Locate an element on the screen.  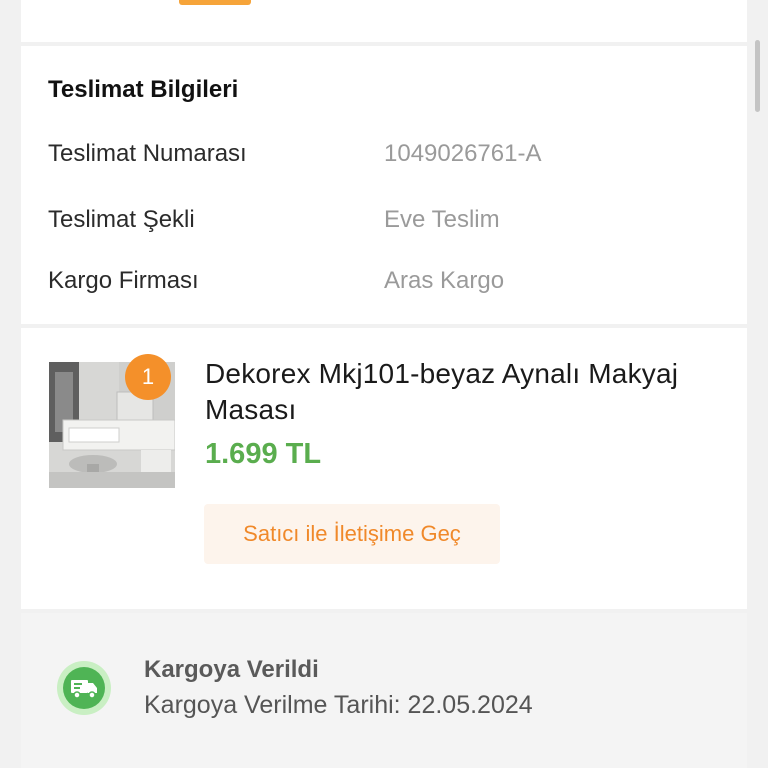
delivery-method-value: Eve Teslim is located at coordinates (442, 219).